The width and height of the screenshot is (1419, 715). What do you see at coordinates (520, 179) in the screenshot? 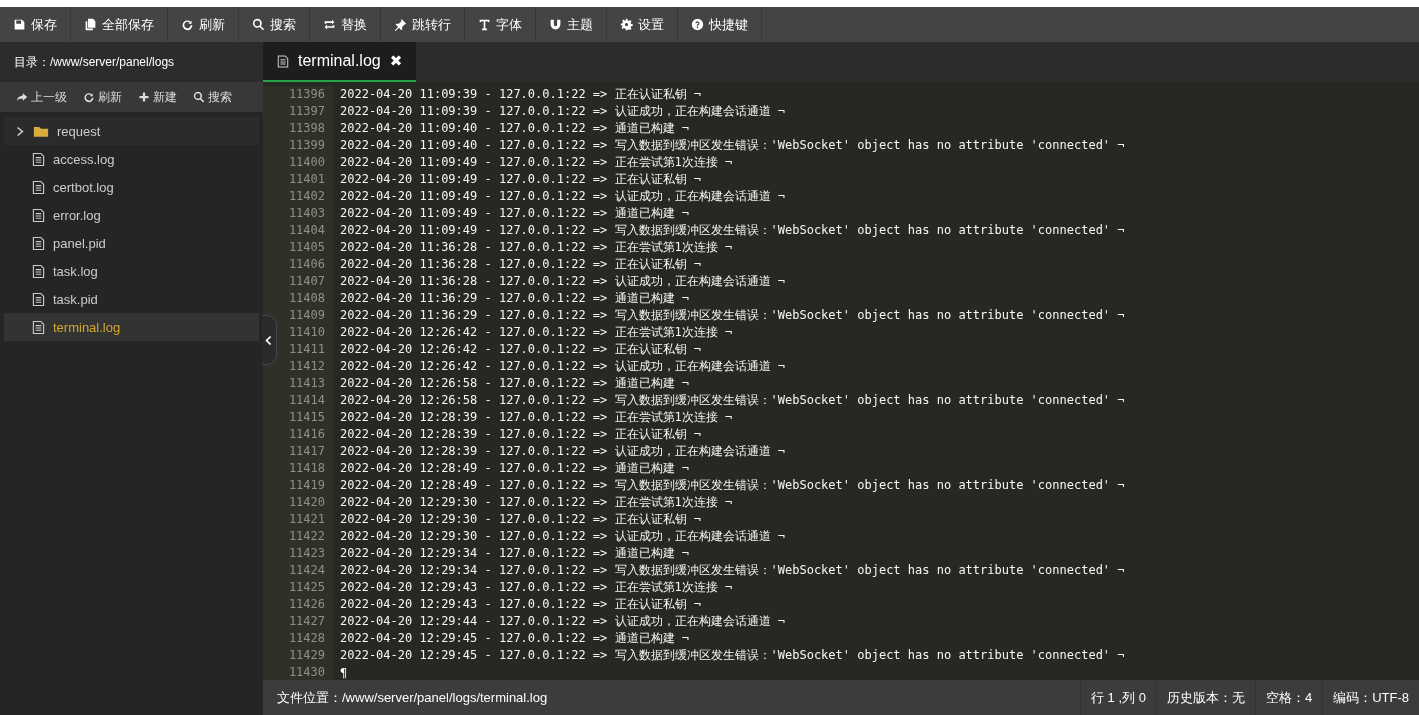
I see `code-line: 2022-04-20 11:09:49 - 127.0.0.1:22 => 正在认证私钥 ¬` at bounding box center [520, 179].